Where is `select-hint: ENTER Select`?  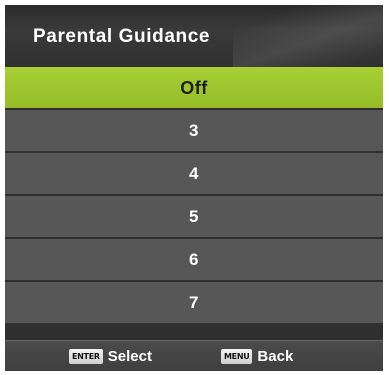
select-hint: ENTER Select is located at coordinates (110, 356).